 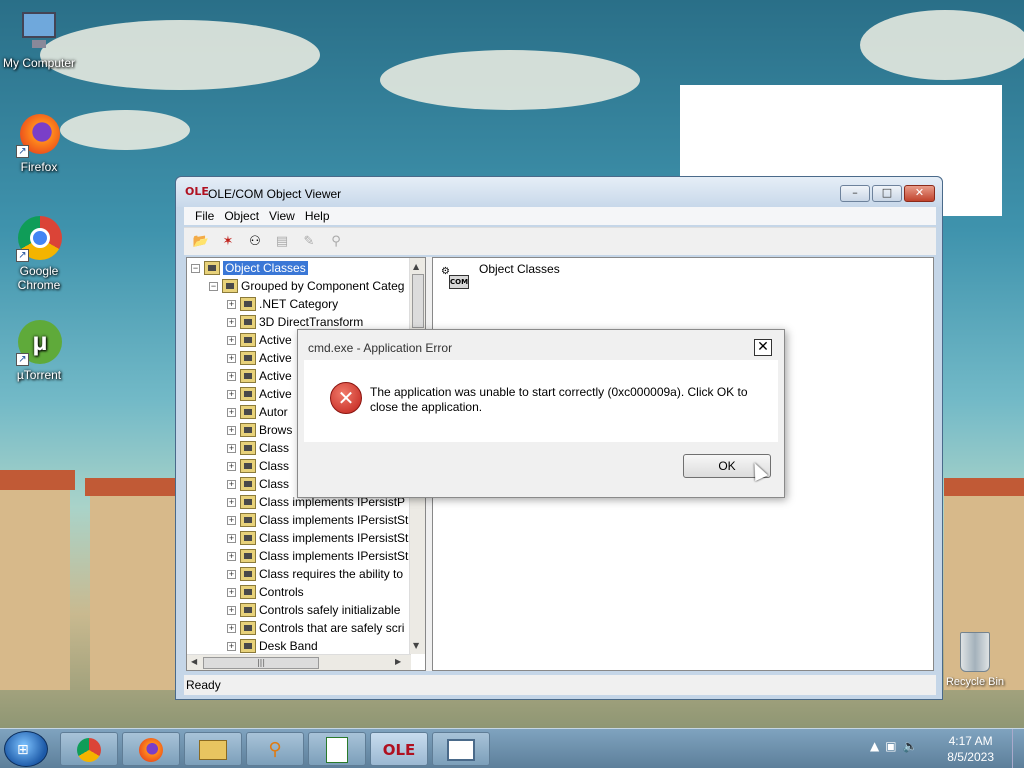 What do you see at coordinates (194, 661) in the screenshot?
I see `scroll-left-icon: ◀` at bounding box center [194, 661].